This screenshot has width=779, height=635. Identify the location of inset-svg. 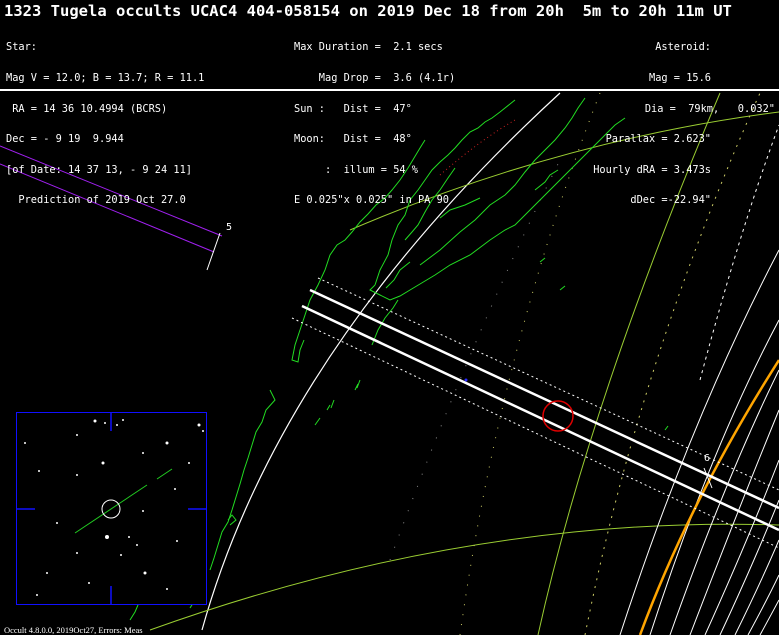
(111, 508).